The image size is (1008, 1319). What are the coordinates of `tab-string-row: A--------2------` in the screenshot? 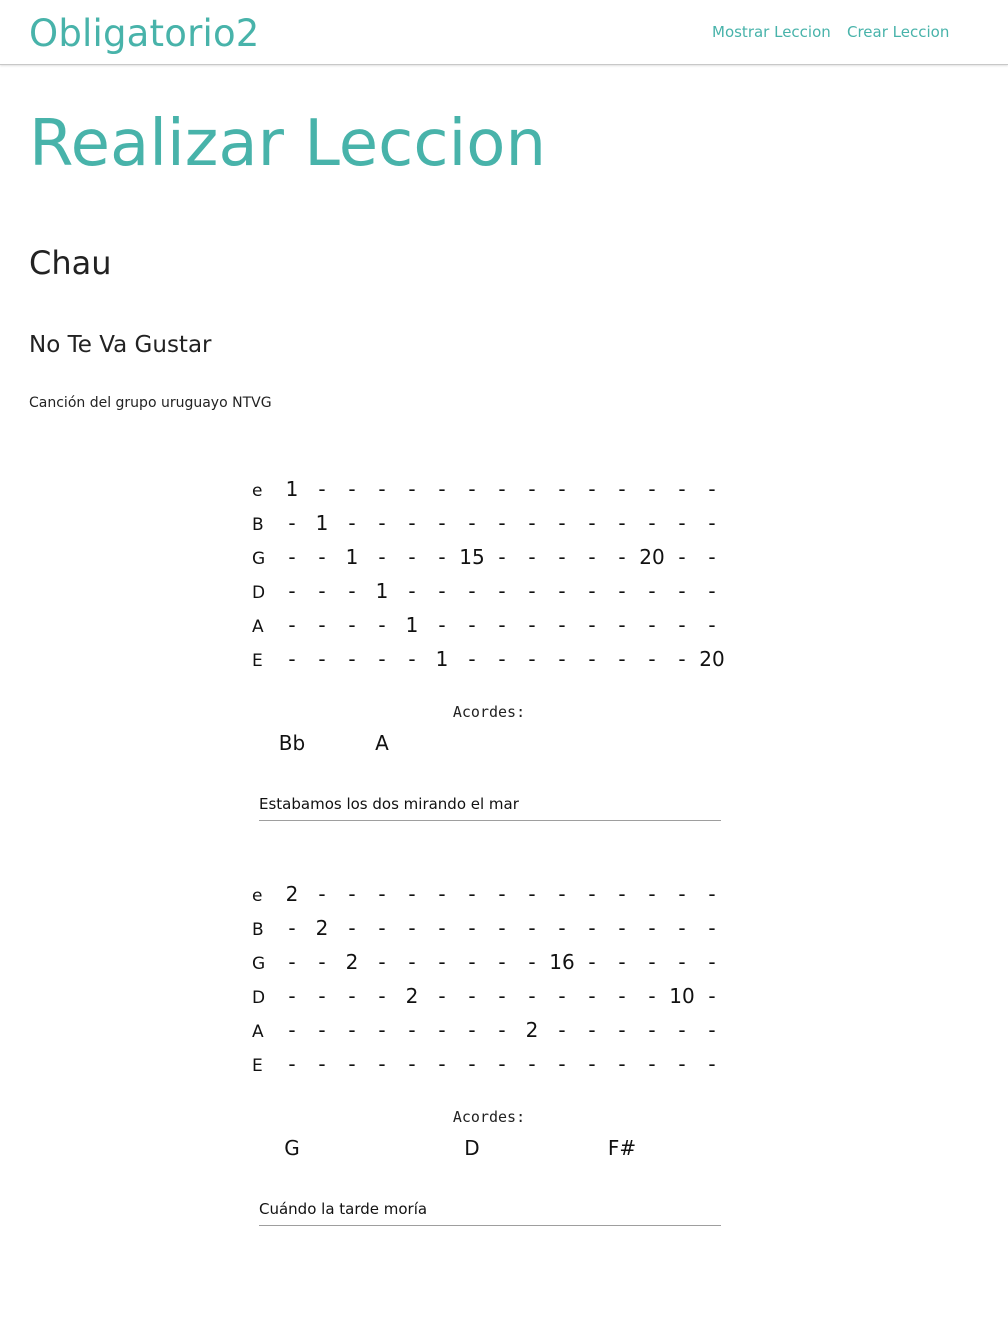 It's located at (489, 1032).